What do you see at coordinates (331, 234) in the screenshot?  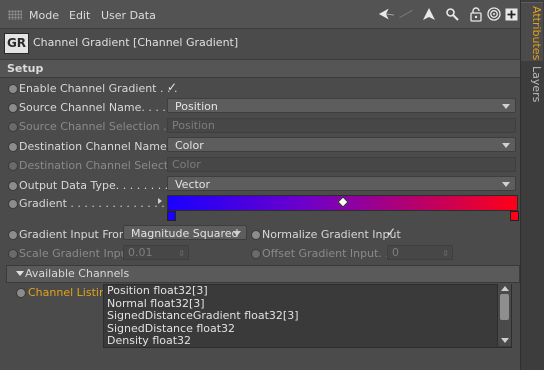 I see `normalize-label: Normalize Gradient Input` at bounding box center [331, 234].